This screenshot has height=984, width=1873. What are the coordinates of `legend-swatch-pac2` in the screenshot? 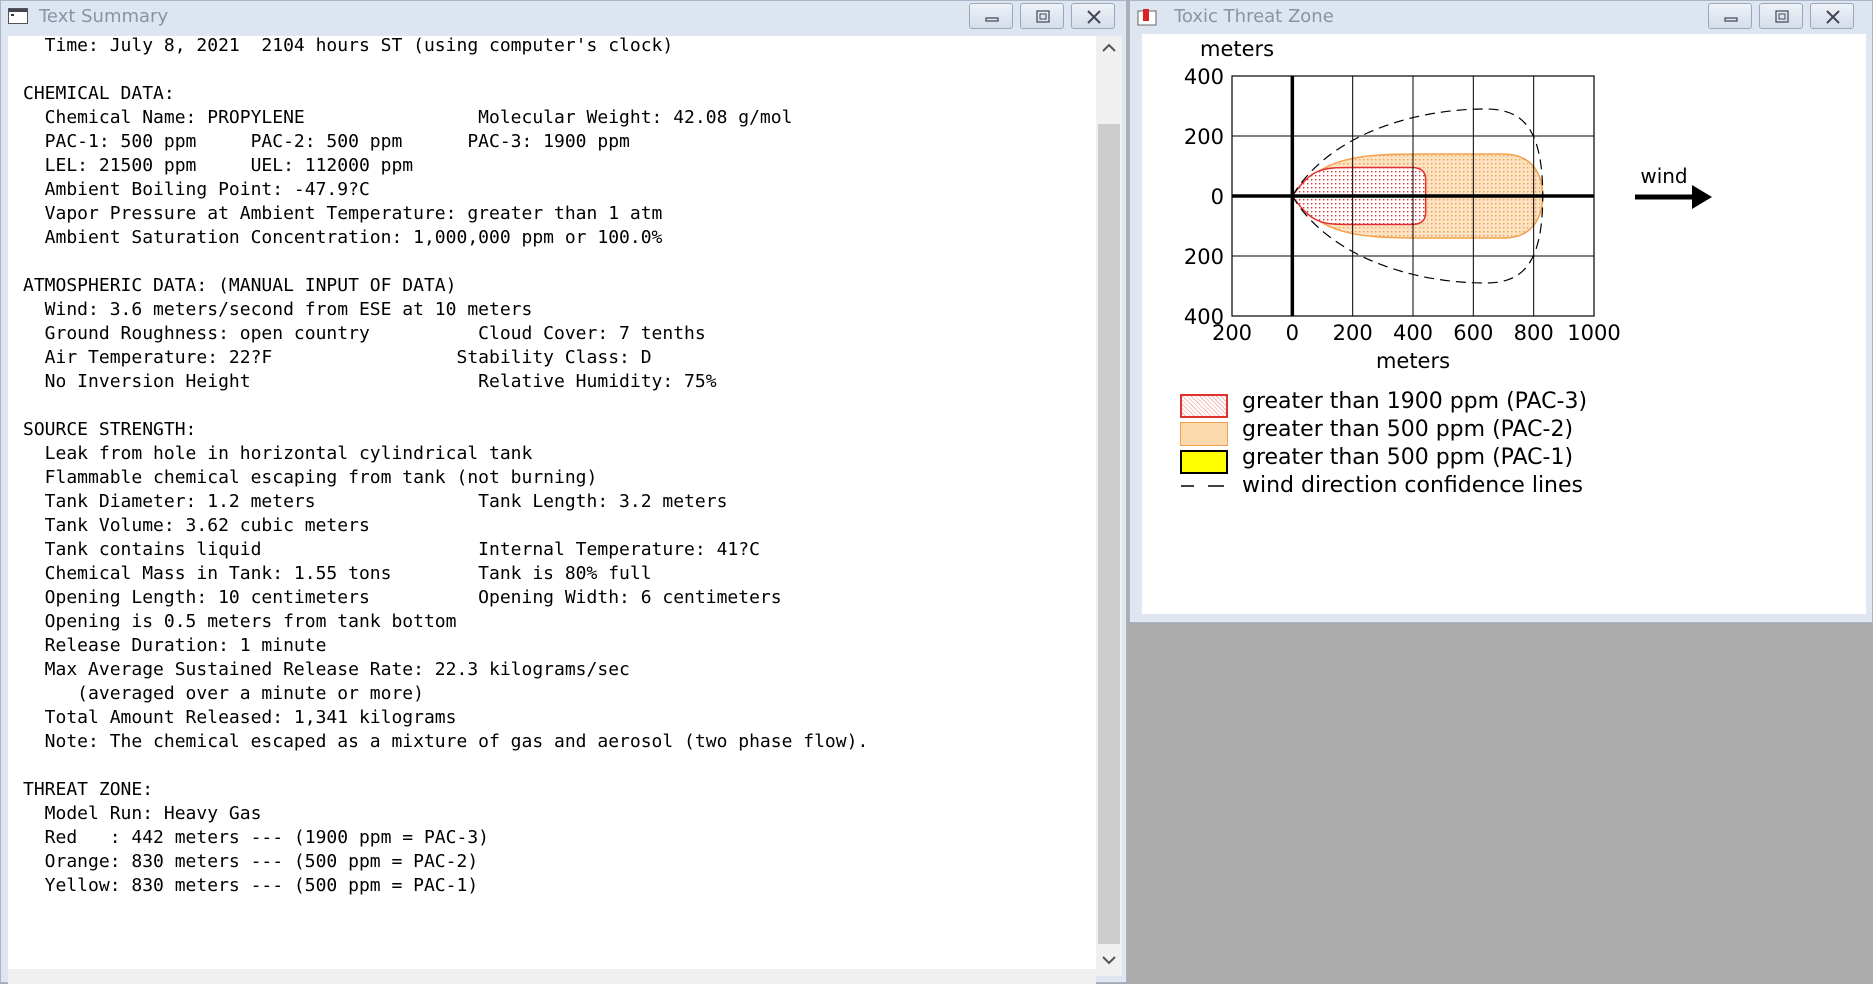 It's located at (1204, 434).